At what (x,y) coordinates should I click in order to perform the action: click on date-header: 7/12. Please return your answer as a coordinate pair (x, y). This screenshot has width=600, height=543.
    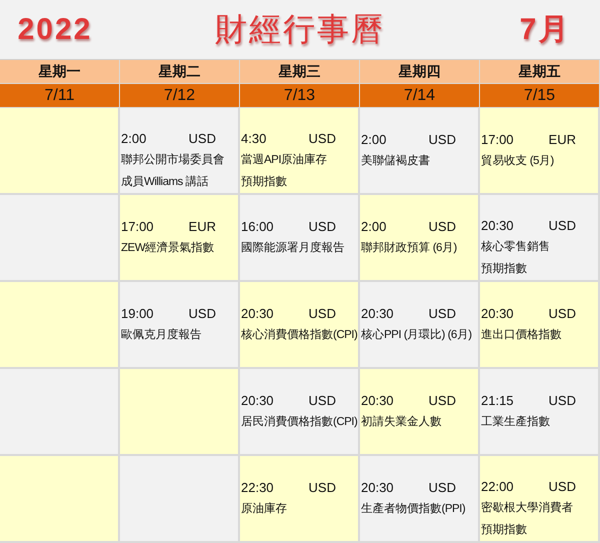
    Looking at the image, I should click on (180, 96).